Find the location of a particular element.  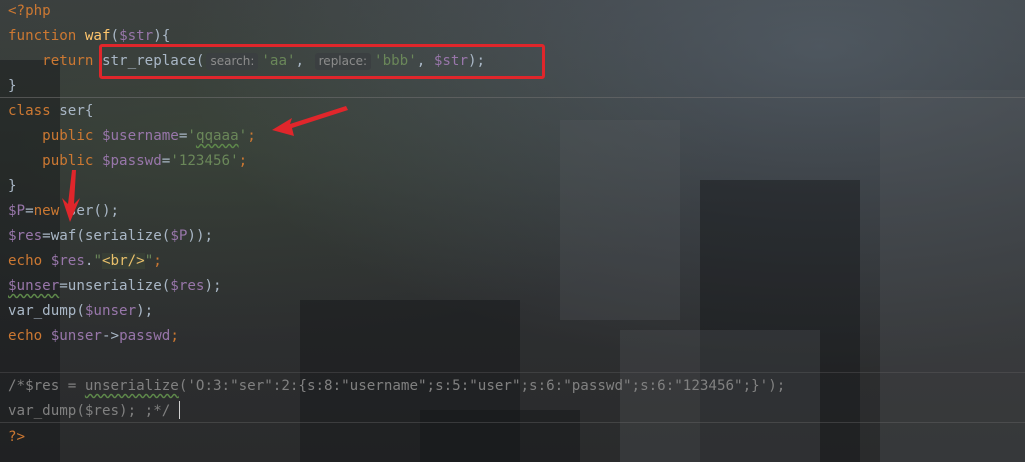

annotation-arrow-icon is located at coordinates (310, 121).